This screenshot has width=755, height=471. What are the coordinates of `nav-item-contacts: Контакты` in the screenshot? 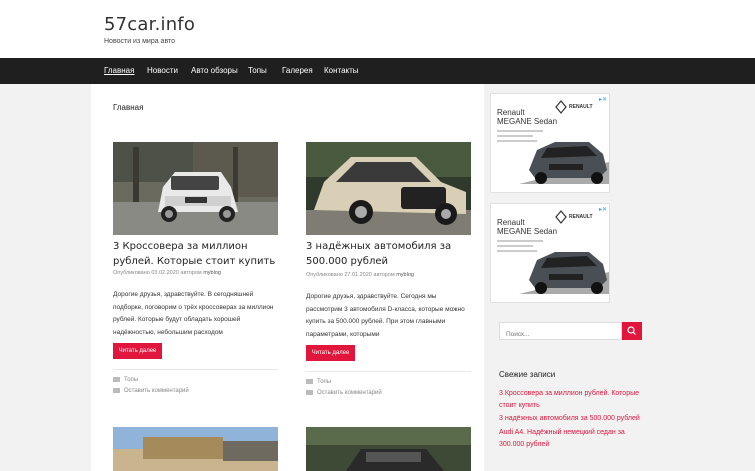 It's located at (341, 70).